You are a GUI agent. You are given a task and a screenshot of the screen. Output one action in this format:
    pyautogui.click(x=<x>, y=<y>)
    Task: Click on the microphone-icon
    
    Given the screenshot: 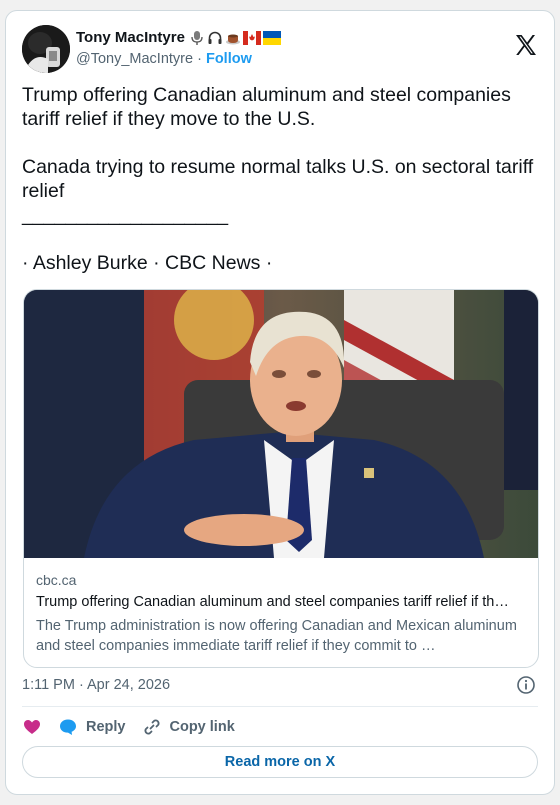 What is the action you would take?
    pyautogui.click(x=197, y=37)
    